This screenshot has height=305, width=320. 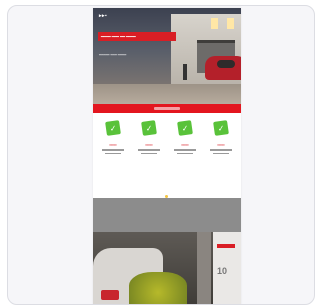 I want to click on gray-band, so click(x=167, y=215).